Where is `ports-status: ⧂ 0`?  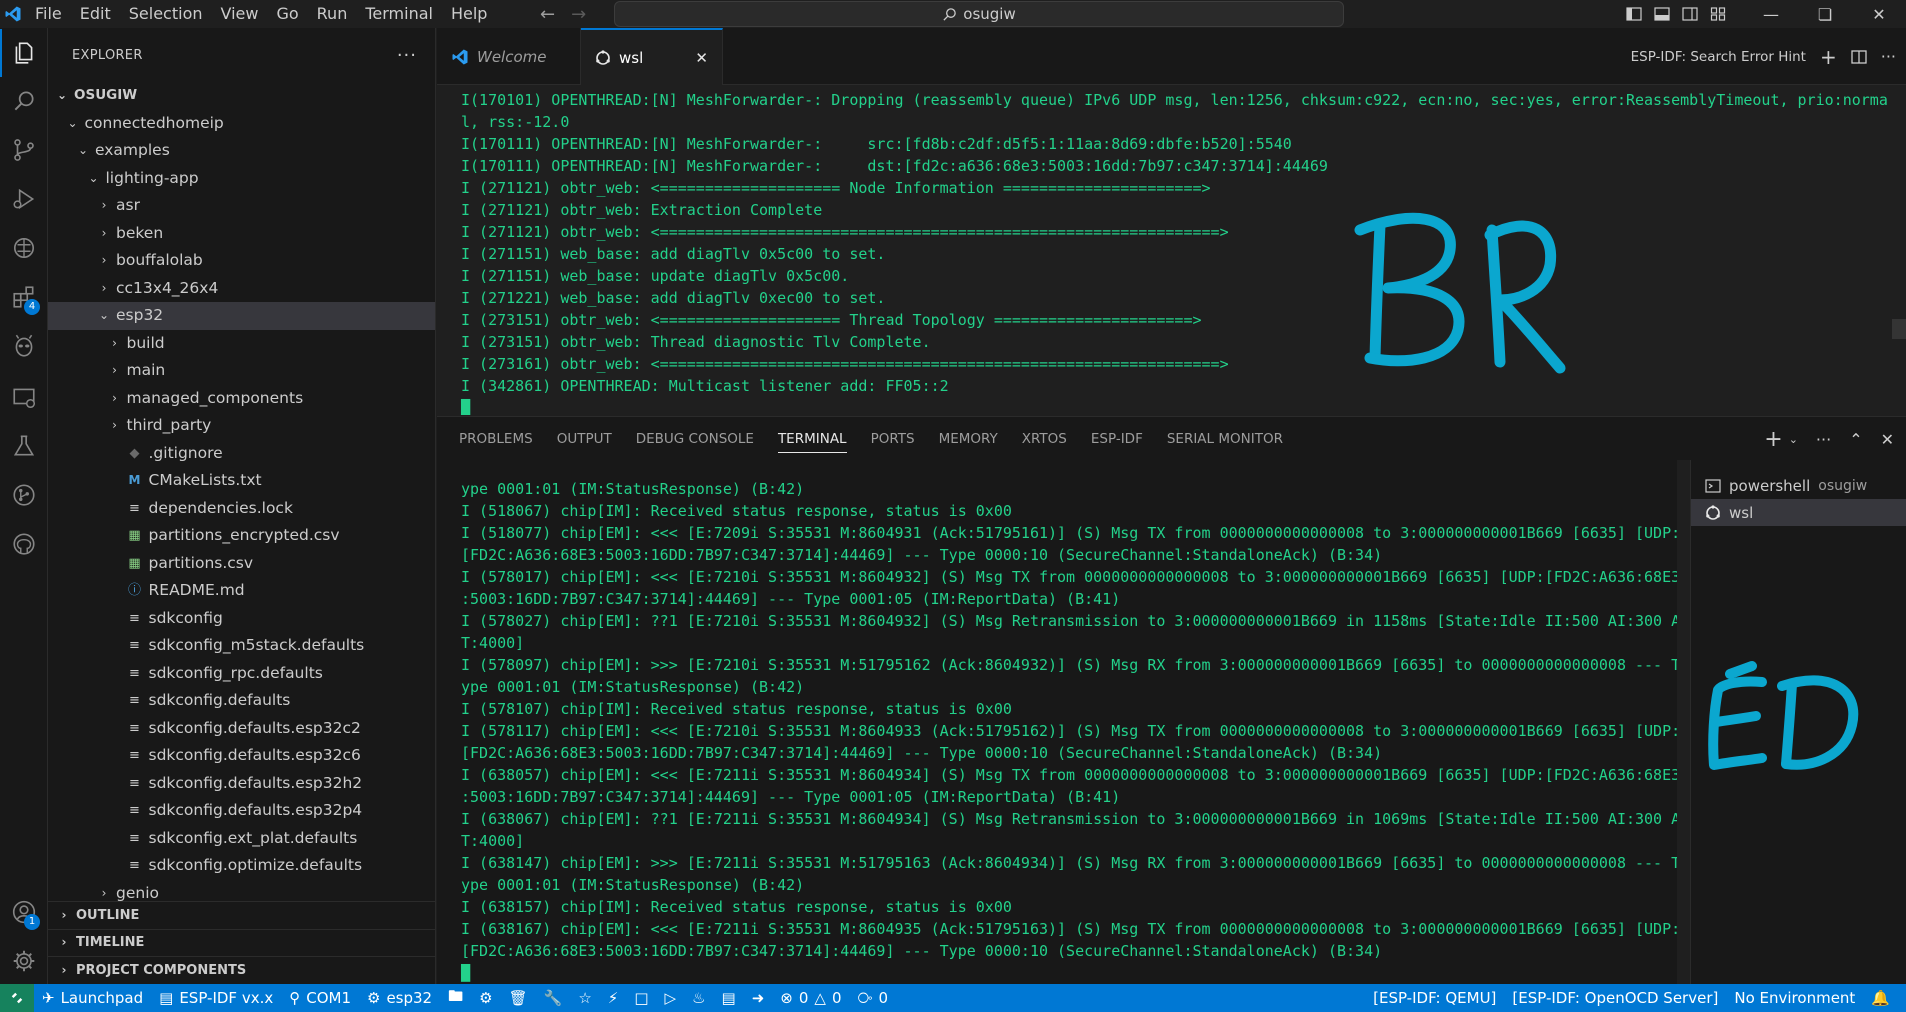 ports-status: ⧂ 0 is located at coordinates (872, 998).